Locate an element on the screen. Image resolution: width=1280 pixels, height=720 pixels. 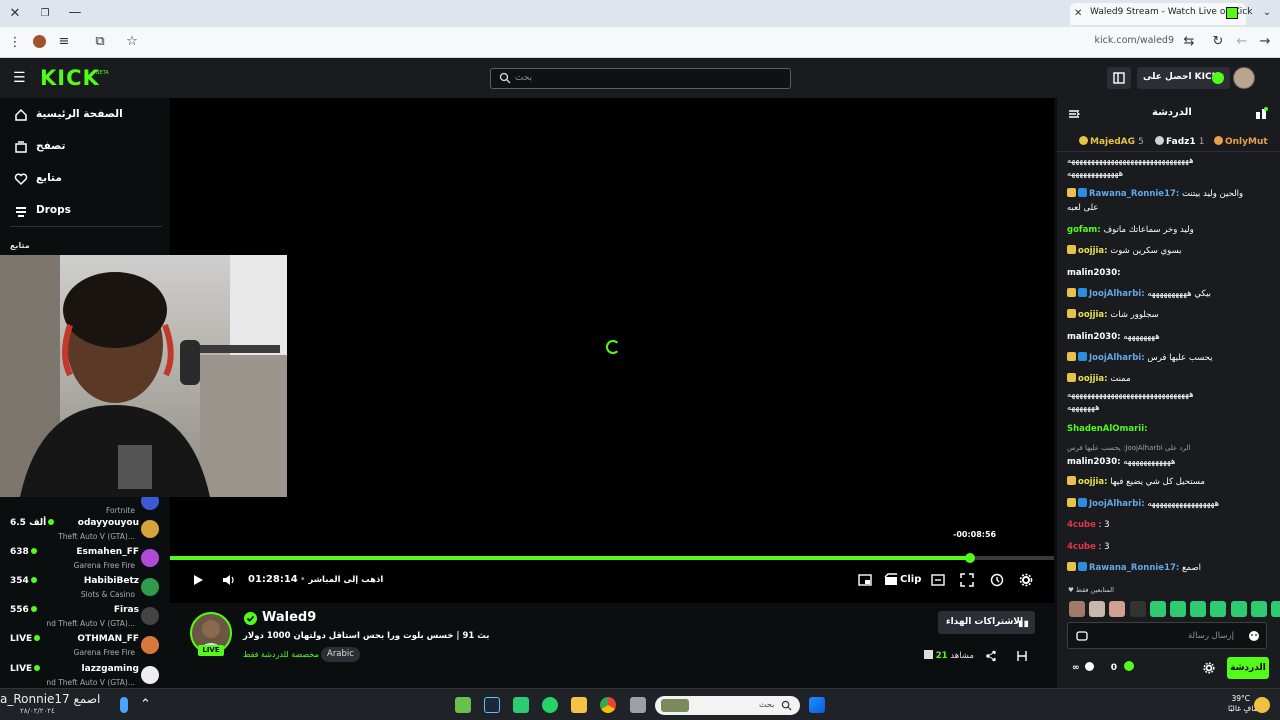
chat-emote-icon is located at coordinates (1082, 636).